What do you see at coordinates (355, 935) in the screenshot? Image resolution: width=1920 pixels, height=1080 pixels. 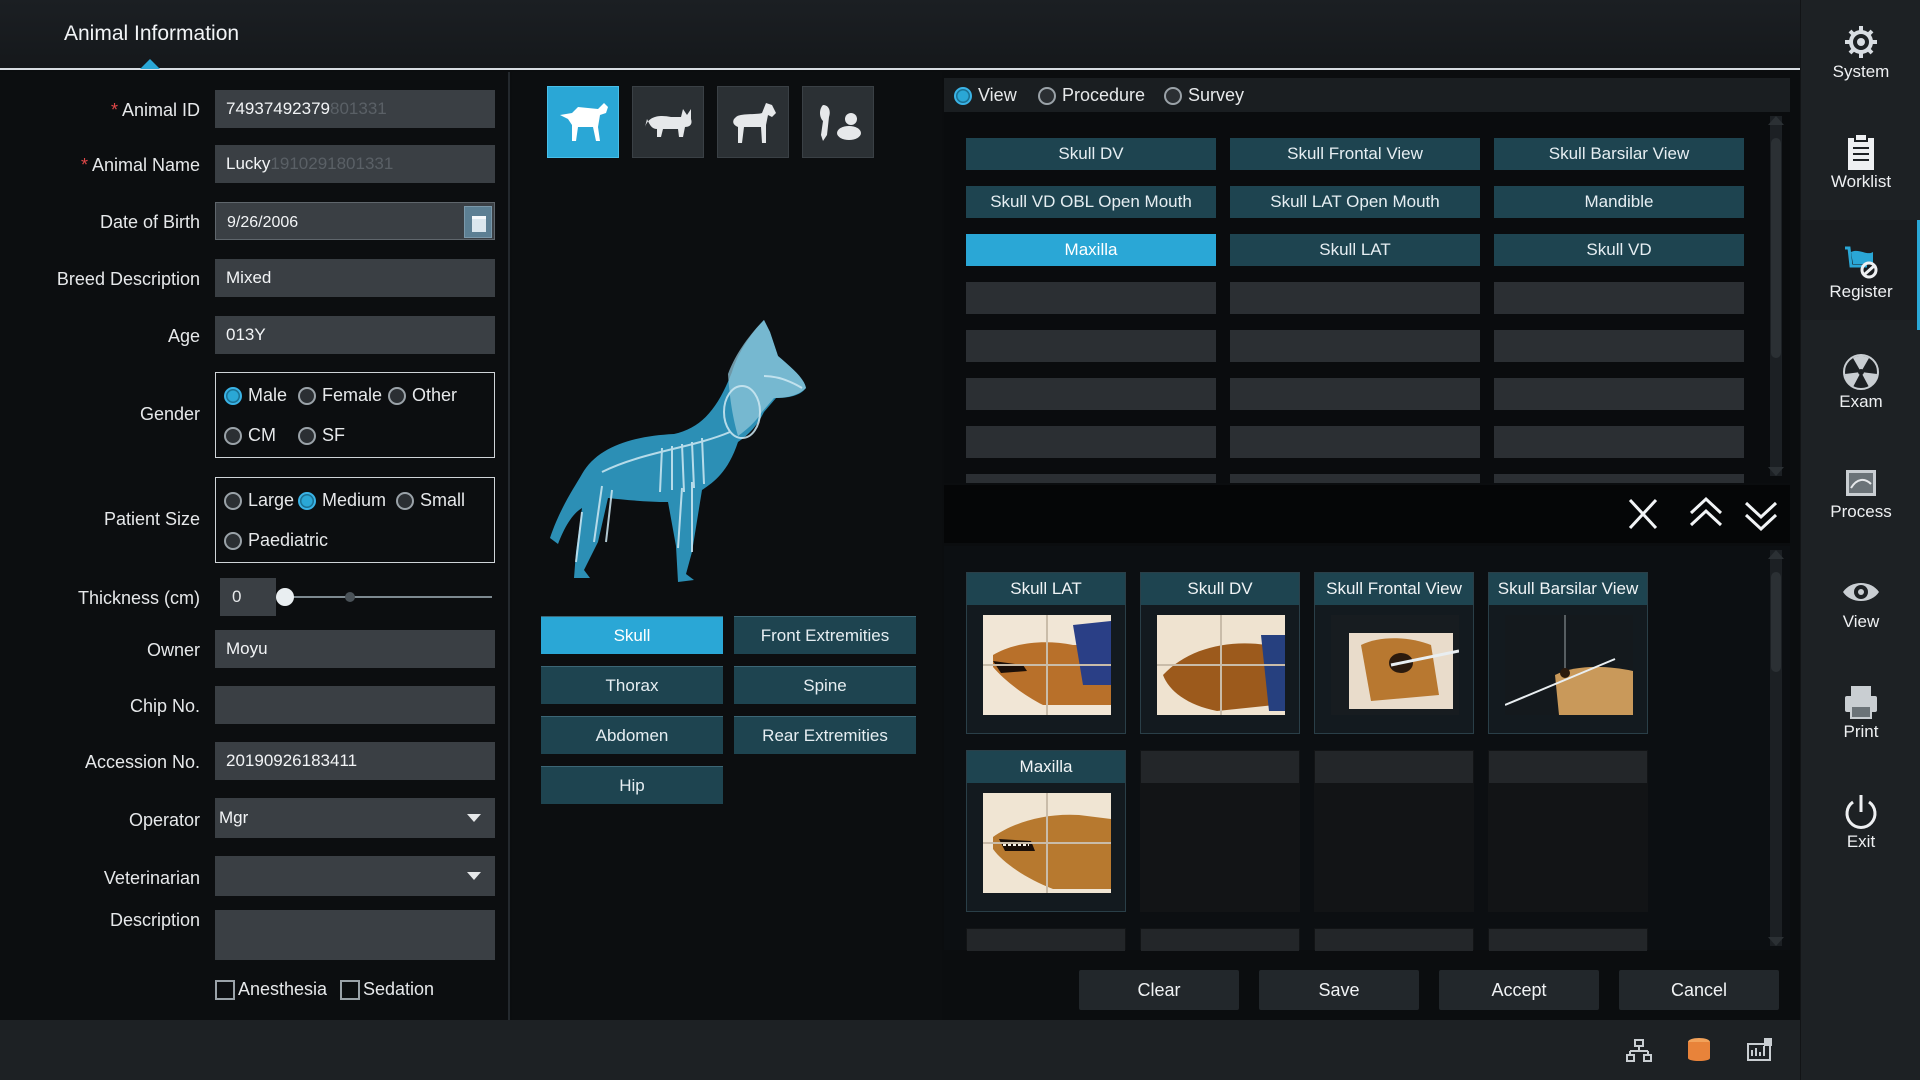 I see `description-input` at bounding box center [355, 935].